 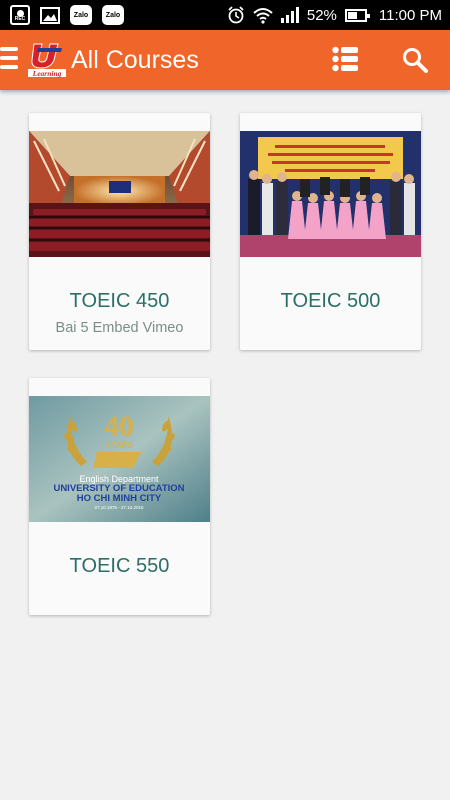 I want to click on battery-percent: 52%, so click(x=321, y=15).